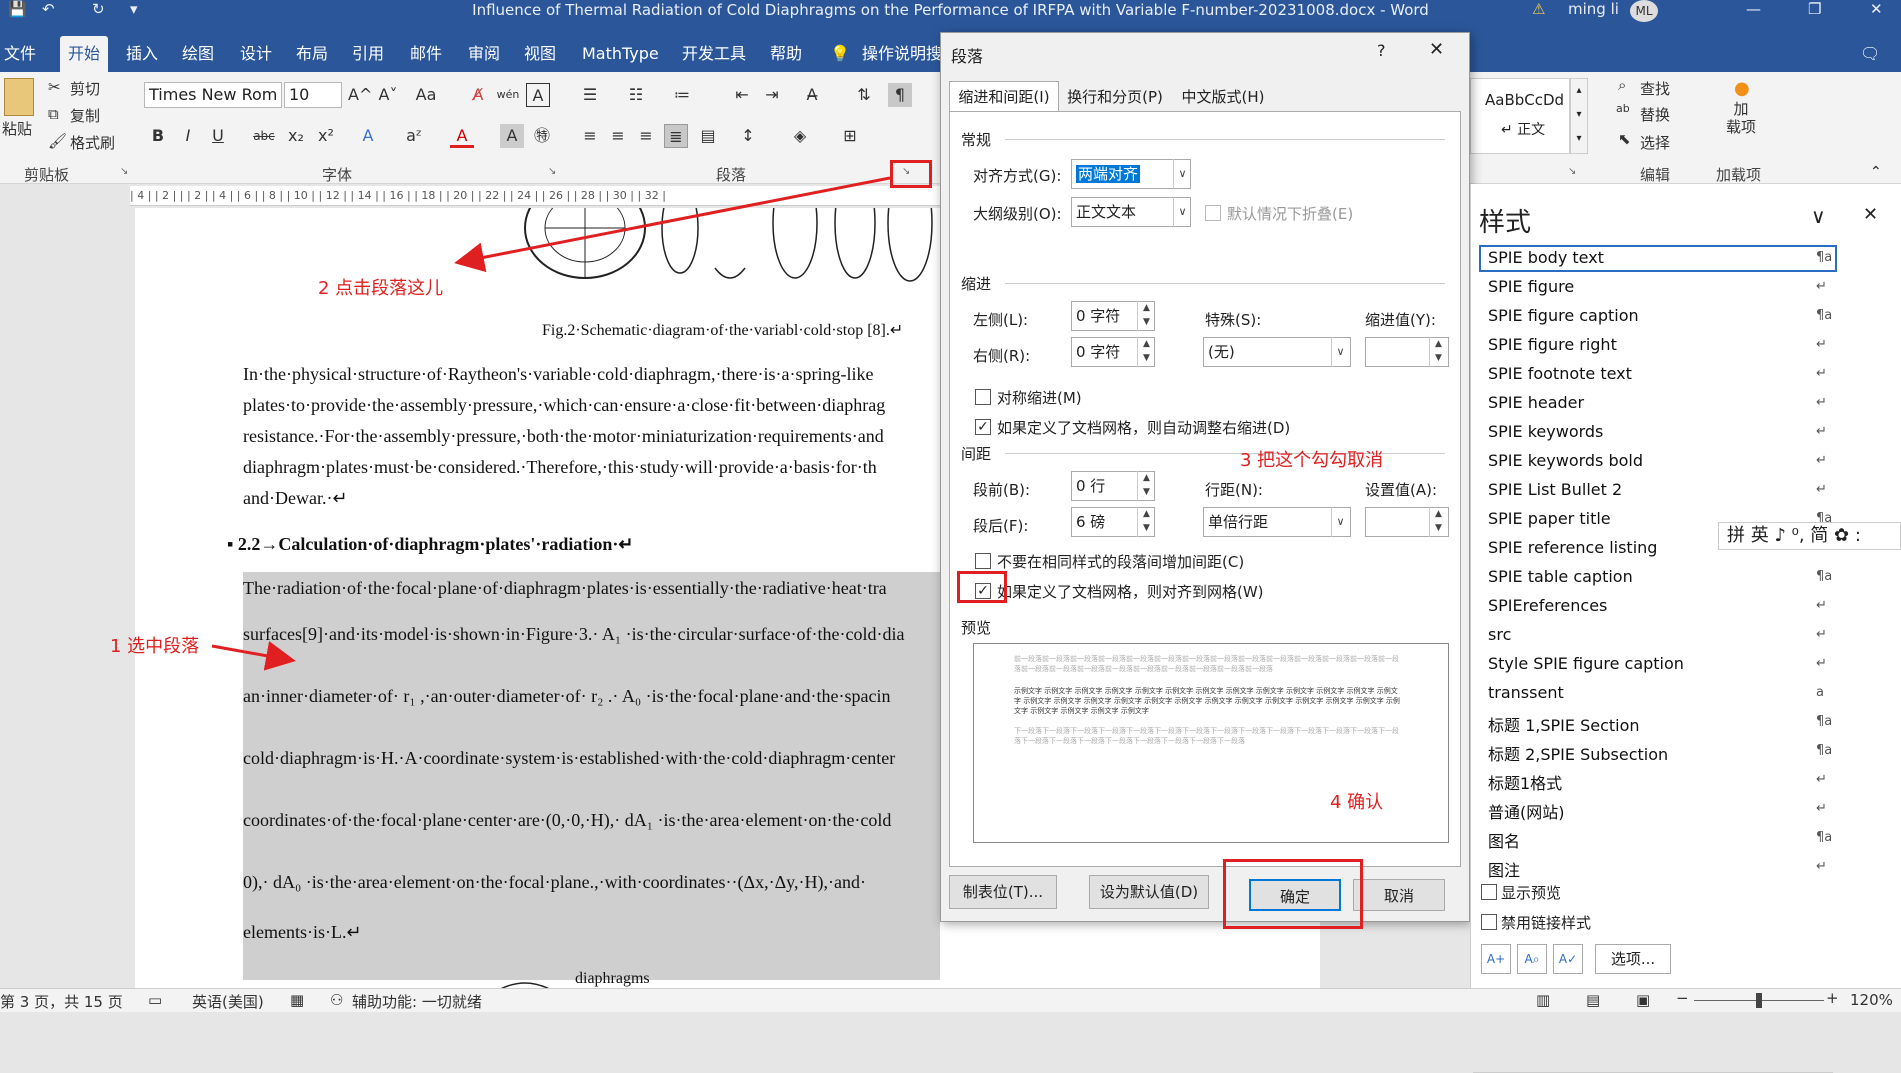 This screenshot has width=1901, height=1073. What do you see at coordinates (1277, 522) in the screenshot?
I see `line-spacing-select: 单倍行距` at bounding box center [1277, 522].